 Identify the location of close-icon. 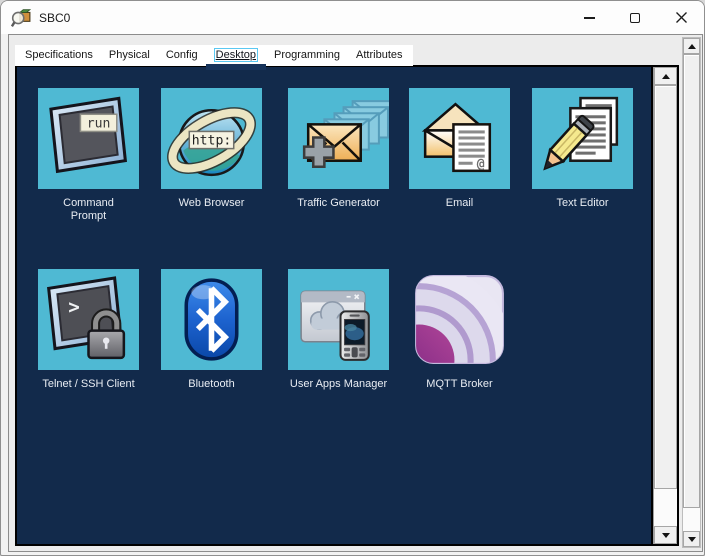
(681, 17).